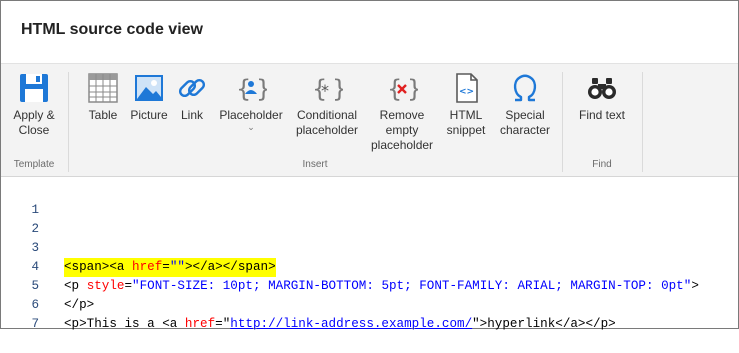 This screenshot has height=353, width=739. What do you see at coordinates (402, 130) in the screenshot?
I see `remove-empty-placeholder-label: Remove empty placeholder` at bounding box center [402, 130].